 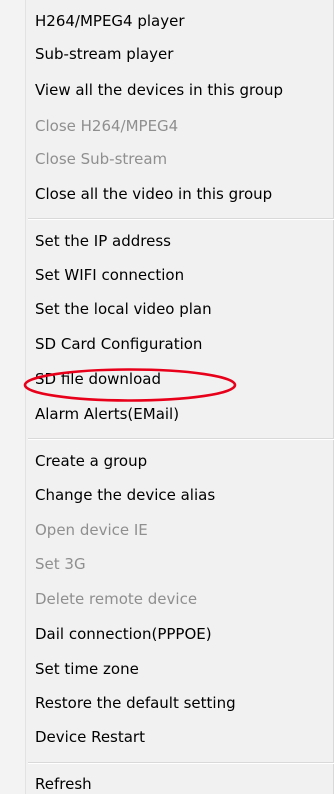 I want to click on menu-item-alarm-alerts-email: Alarm Alerts(EMail), so click(x=107, y=414).